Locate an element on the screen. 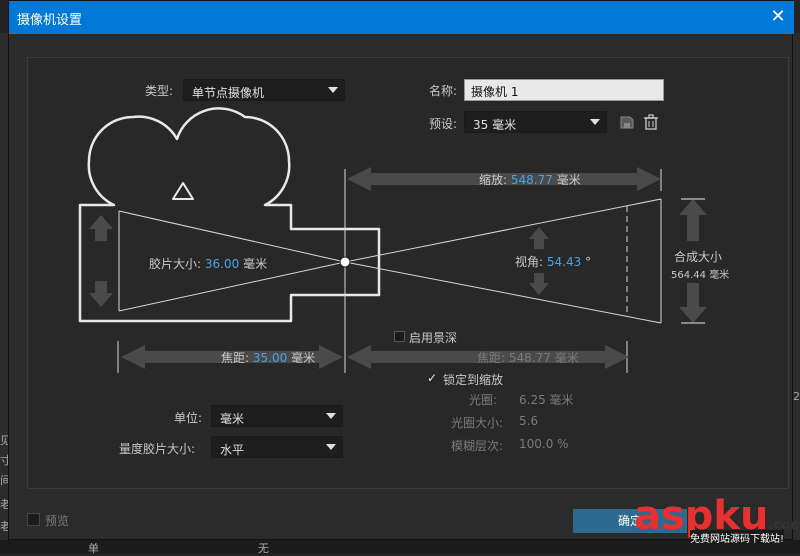 The image size is (800, 556). focal-length-readout: 焦距: 35.00 毫米 is located at coordinates (268, 357).